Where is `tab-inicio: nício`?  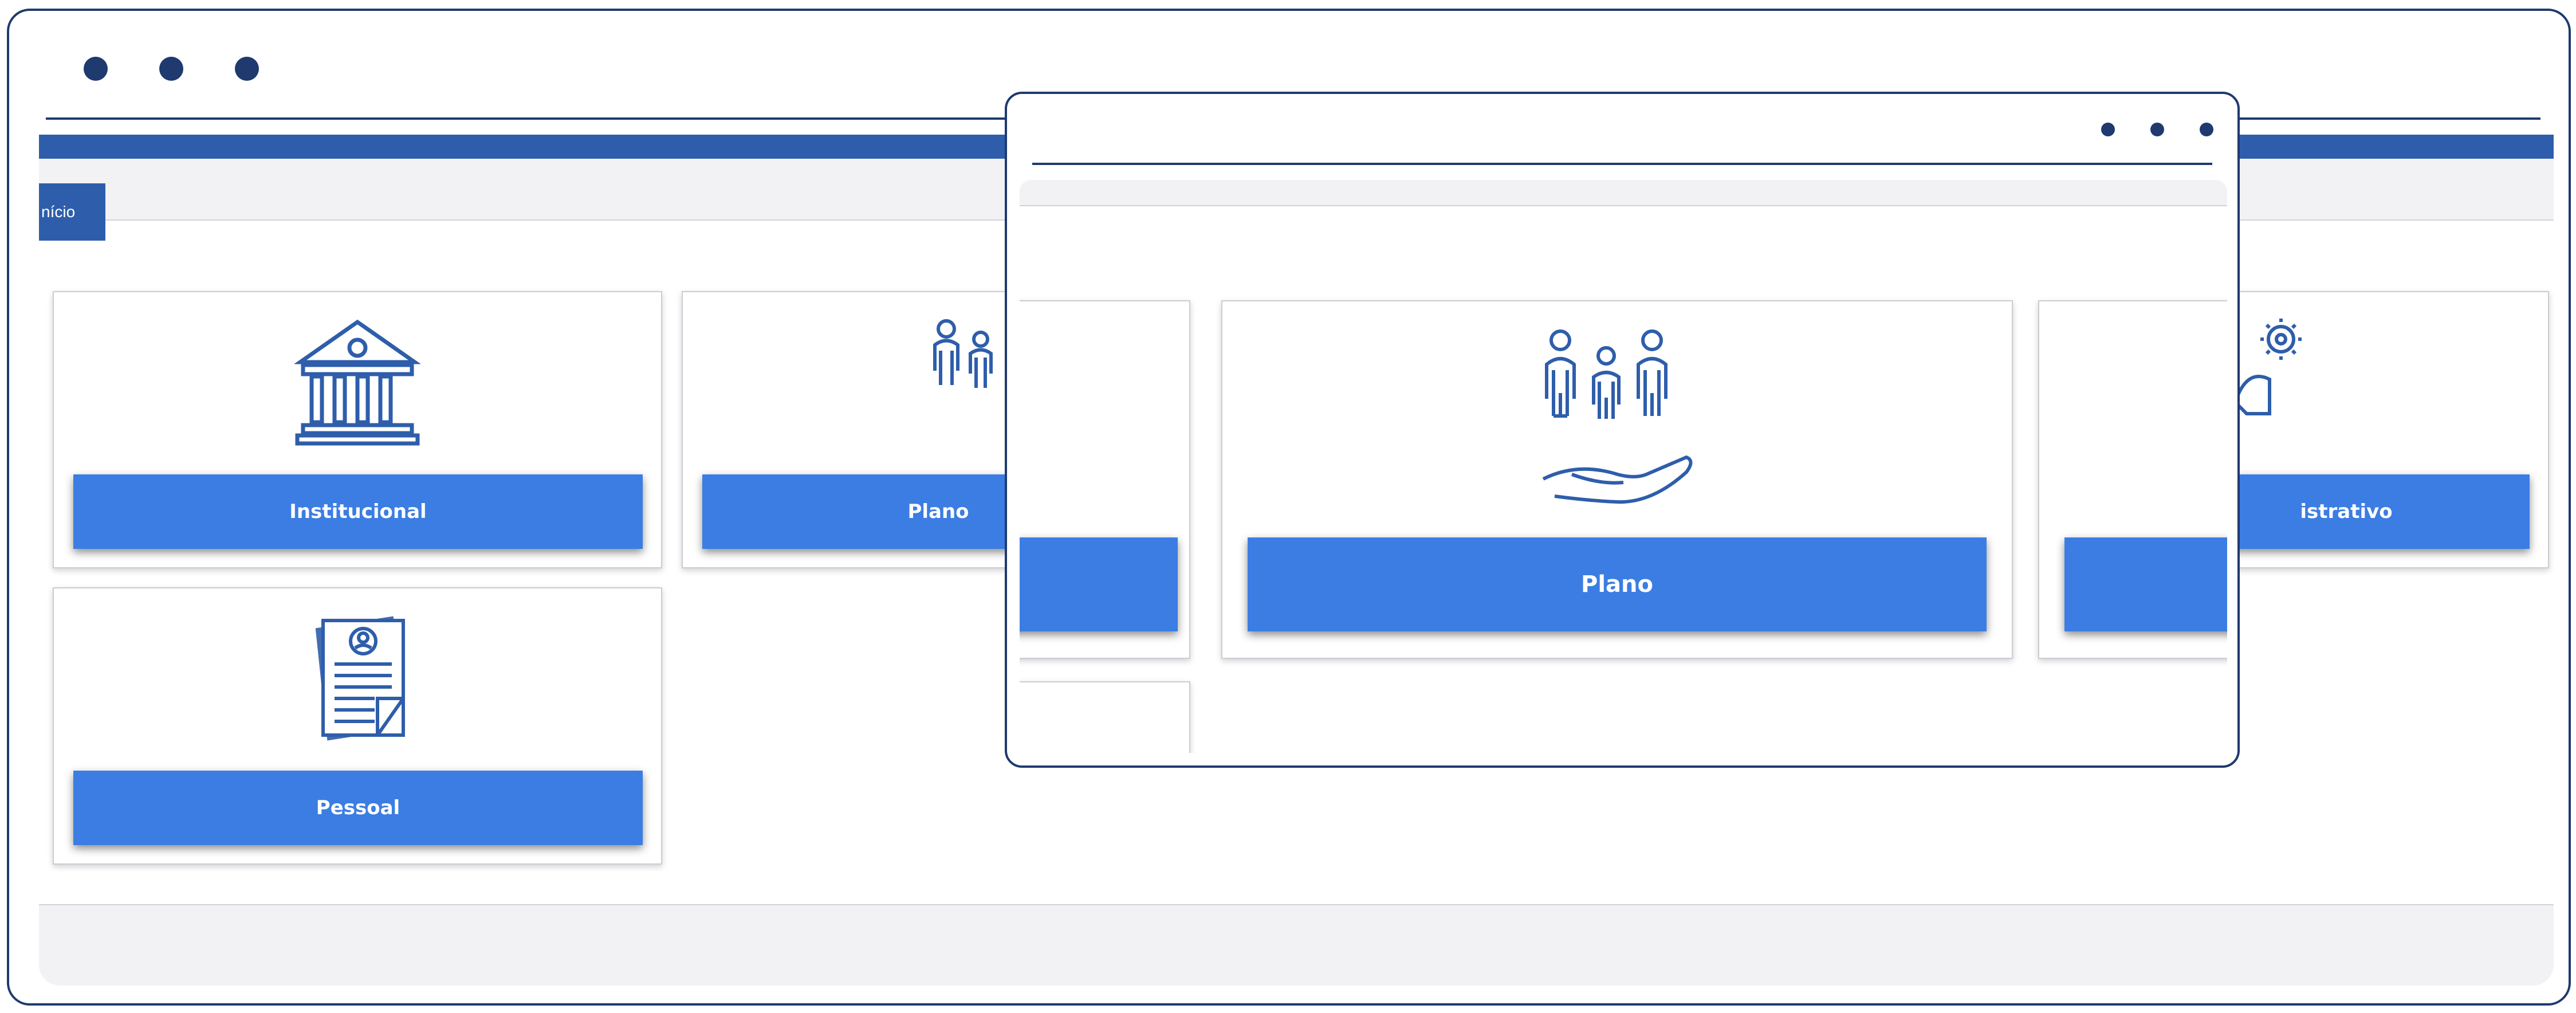 tab-inicio: nício is located at coordinates (72, 212).